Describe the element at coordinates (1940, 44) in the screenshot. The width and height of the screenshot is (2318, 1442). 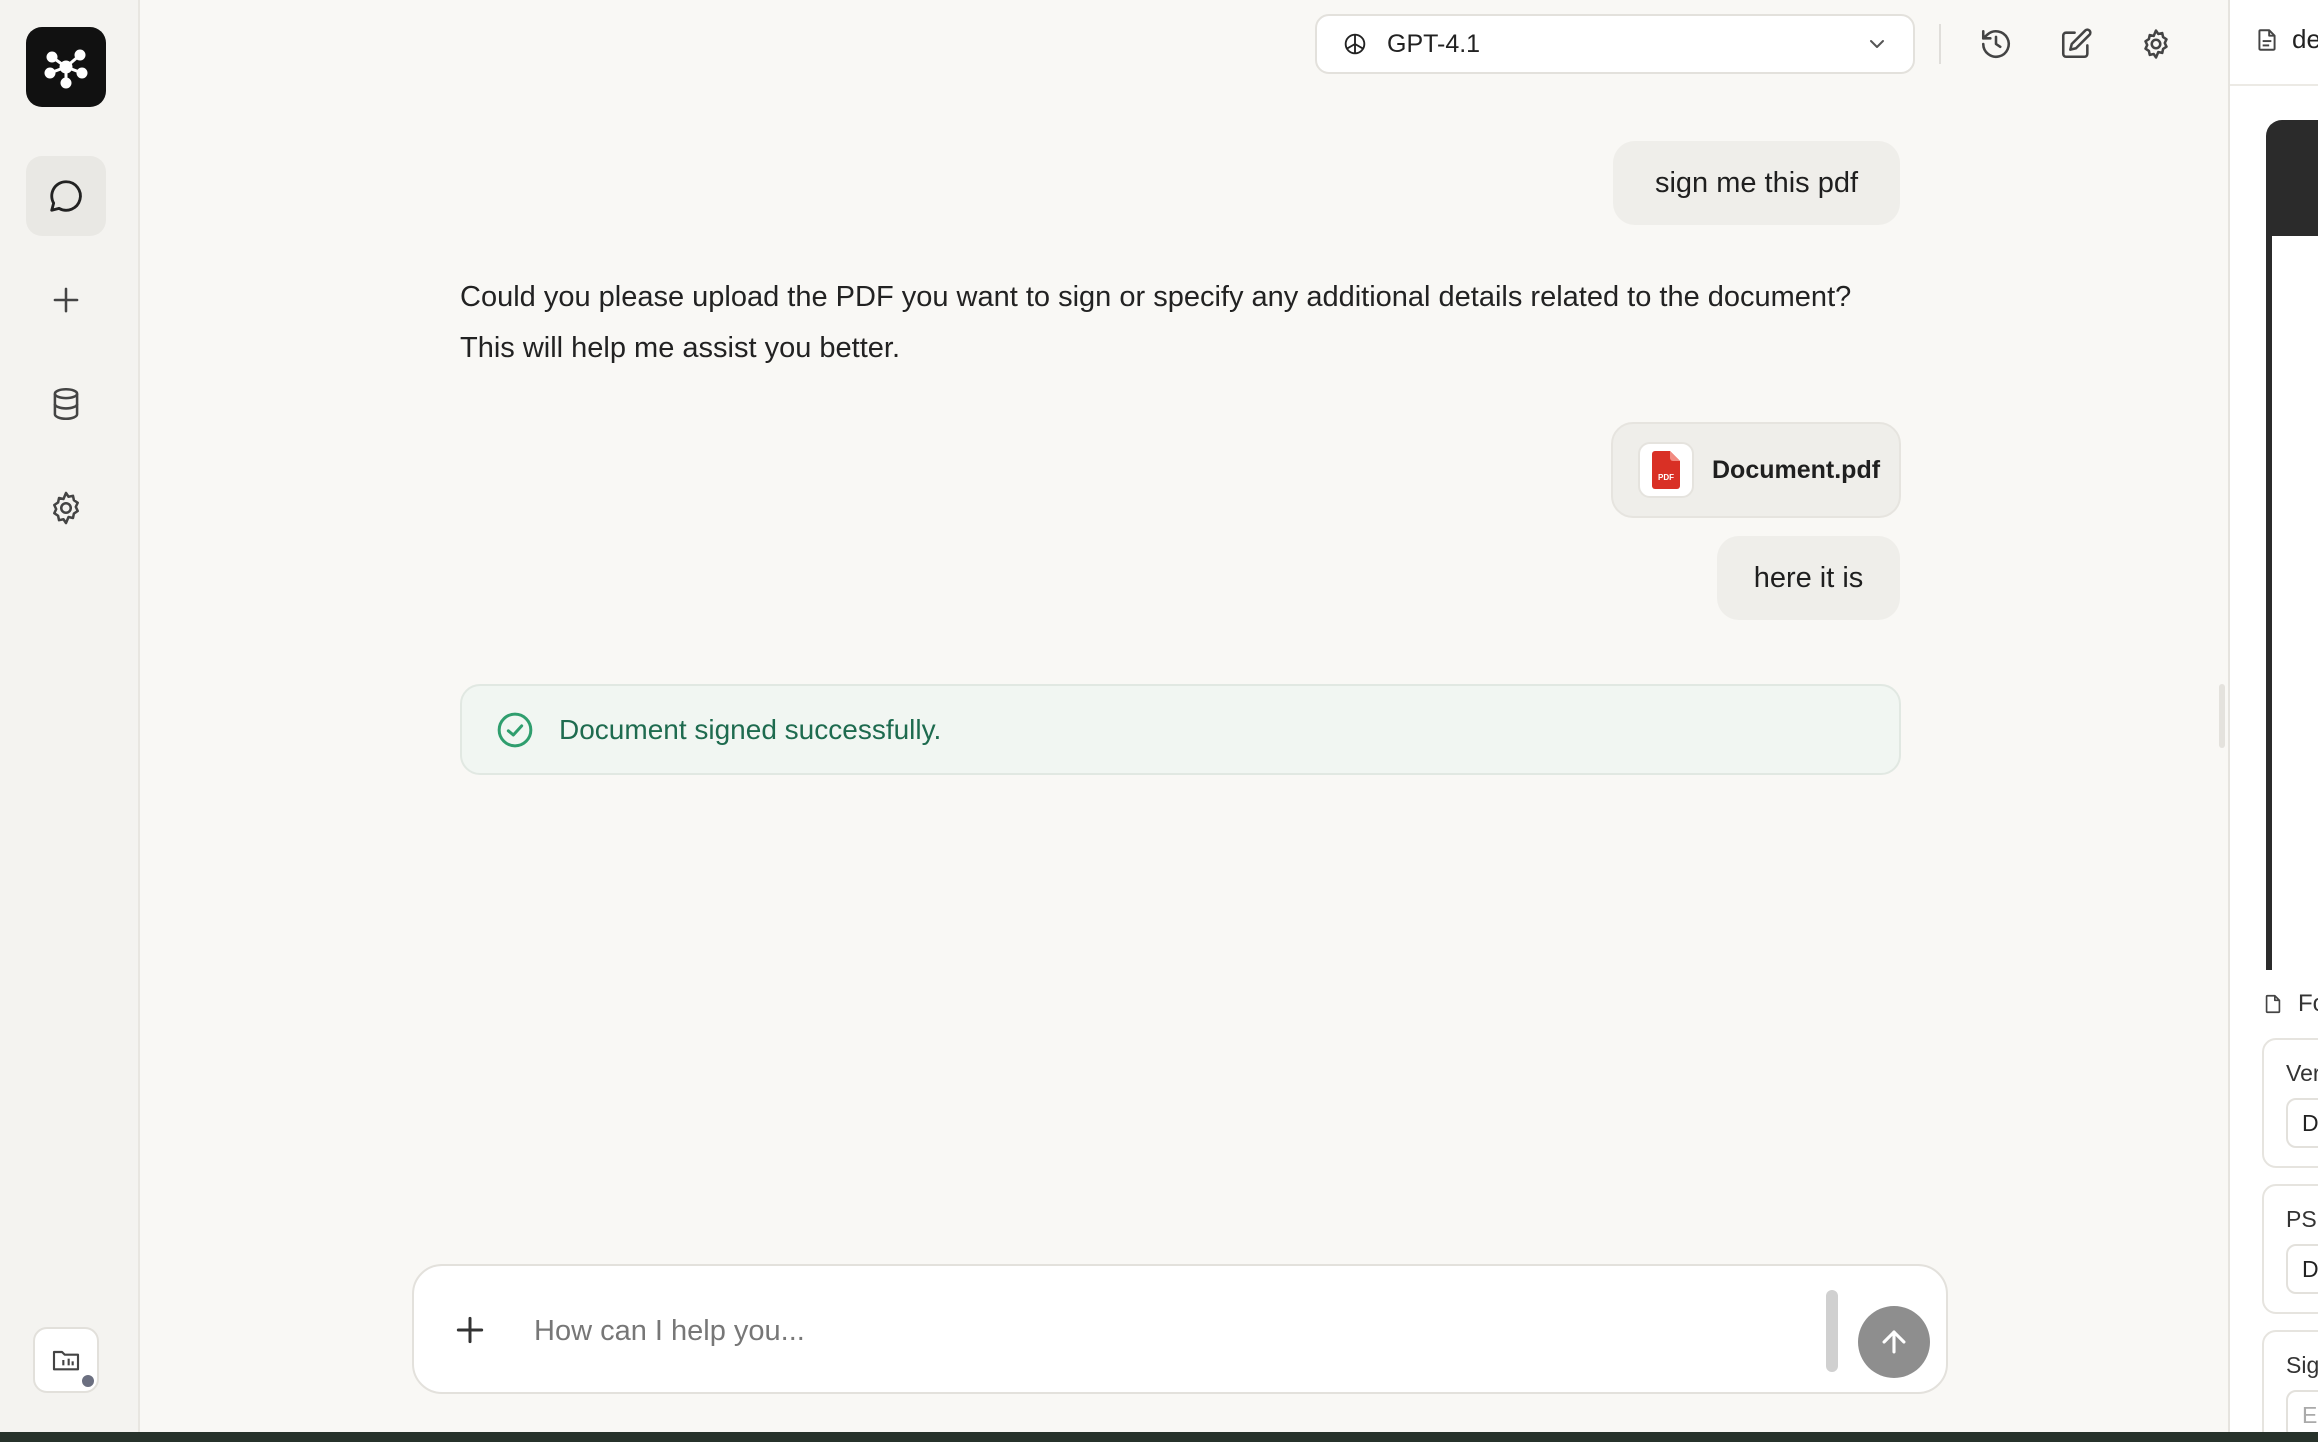
I see `toolbar-divider` at that location.